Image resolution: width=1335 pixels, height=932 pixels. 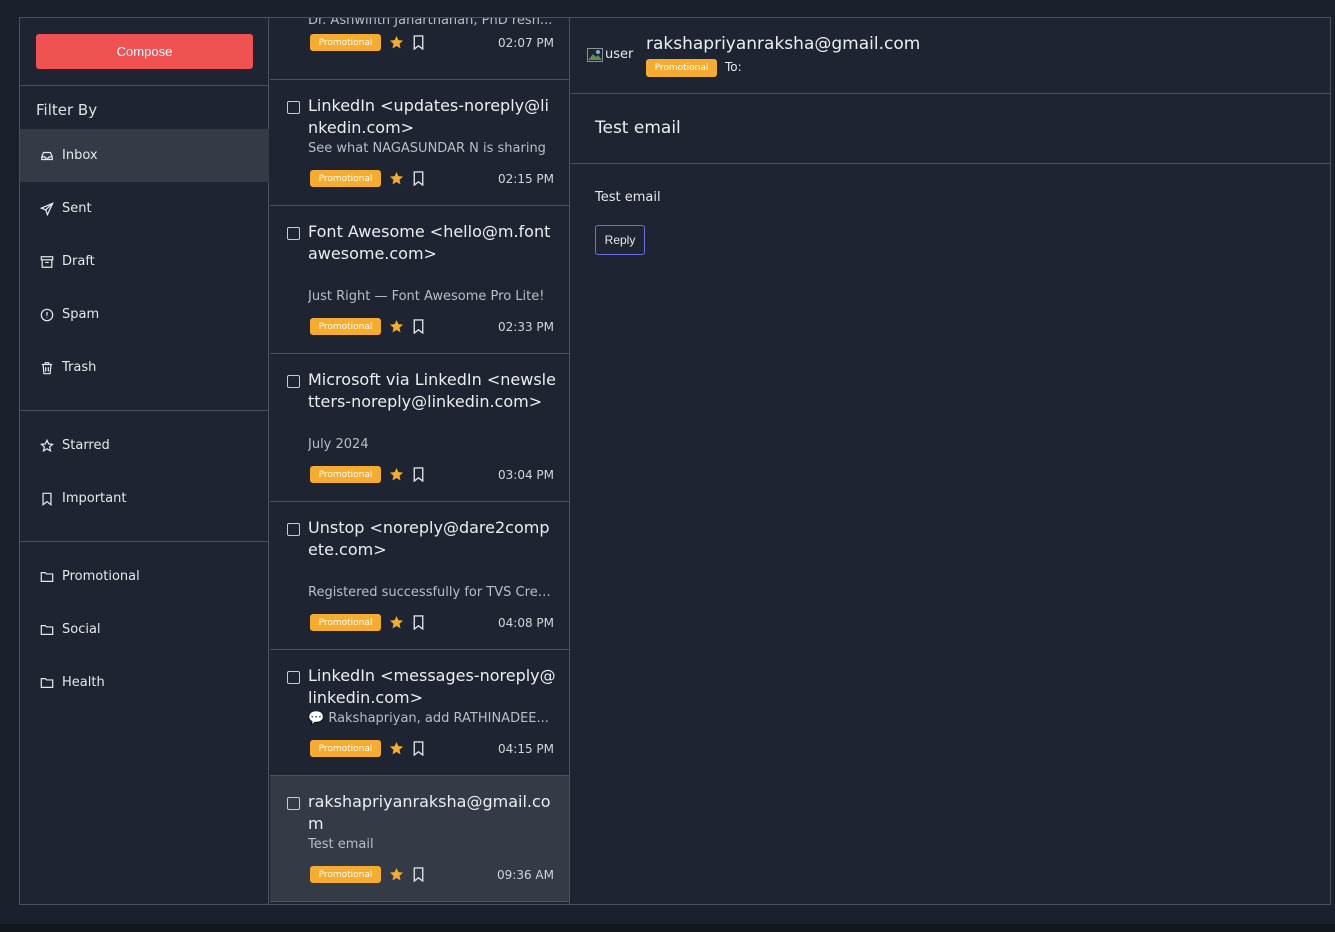 I want to click on sidebar-item-label: Starred, so click(x=86, y=445).